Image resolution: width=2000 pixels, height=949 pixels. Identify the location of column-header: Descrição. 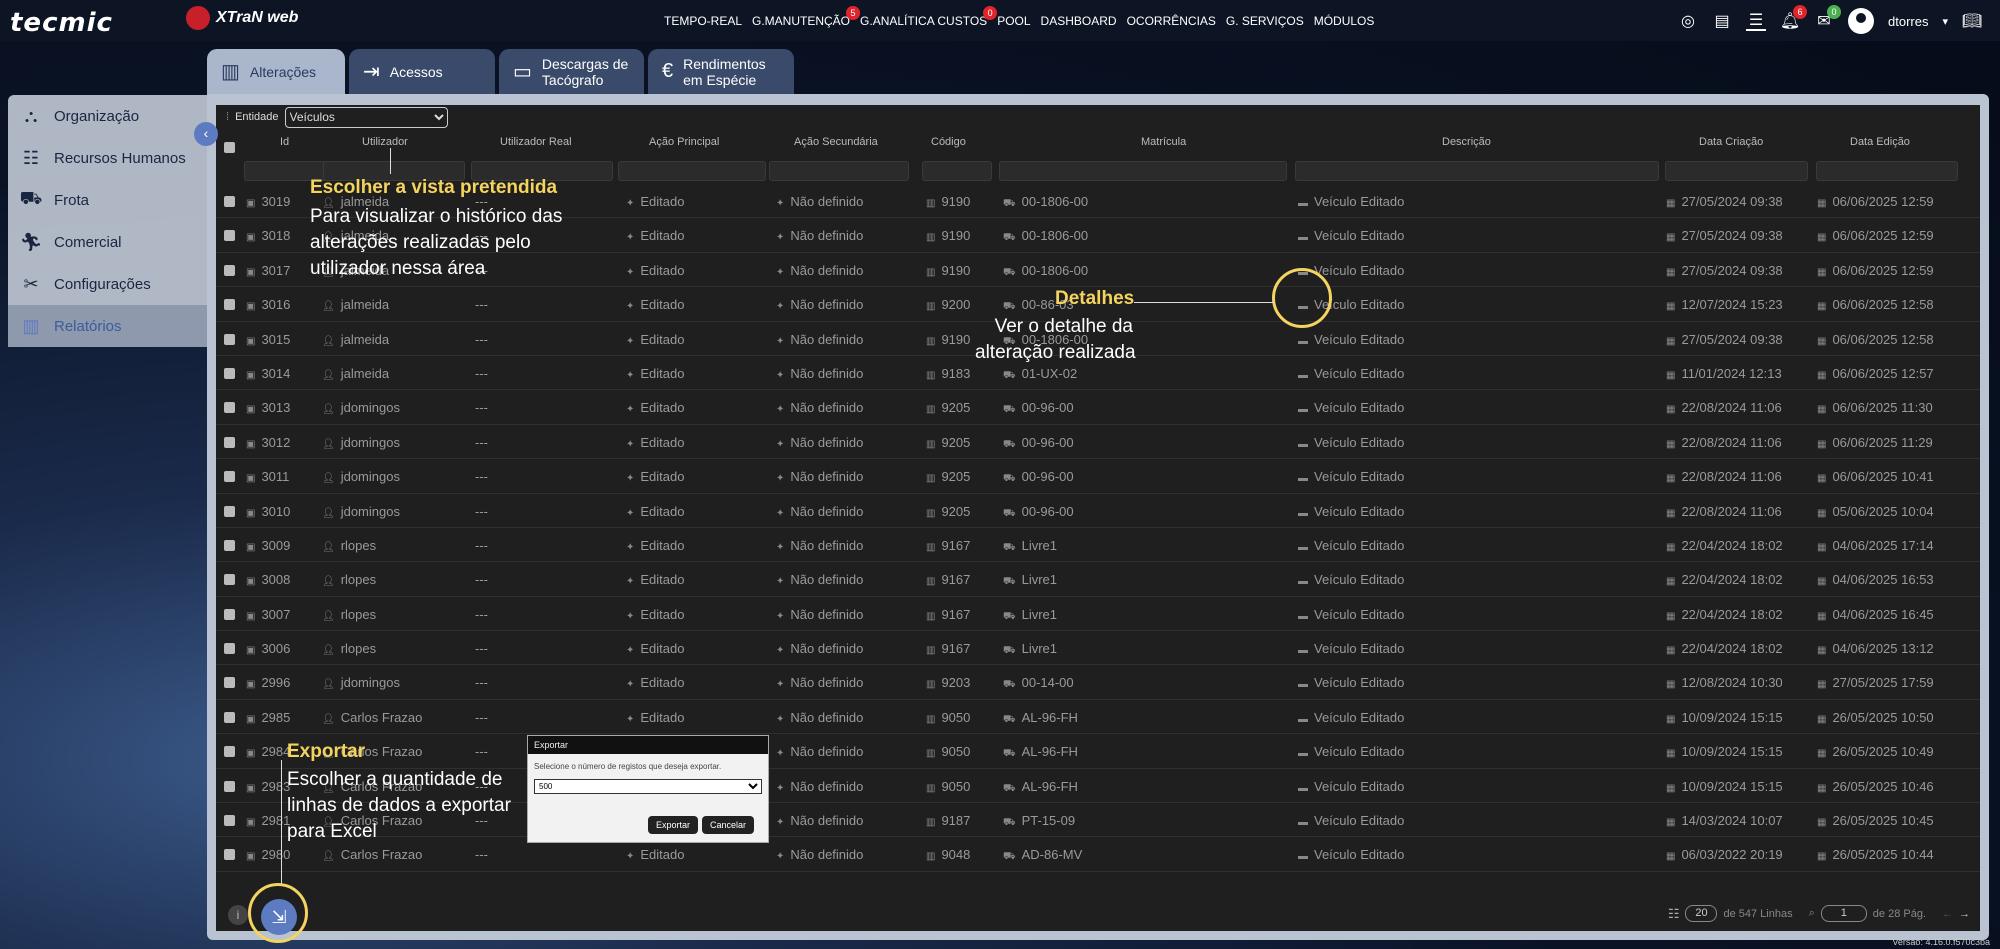
(1466, 142).